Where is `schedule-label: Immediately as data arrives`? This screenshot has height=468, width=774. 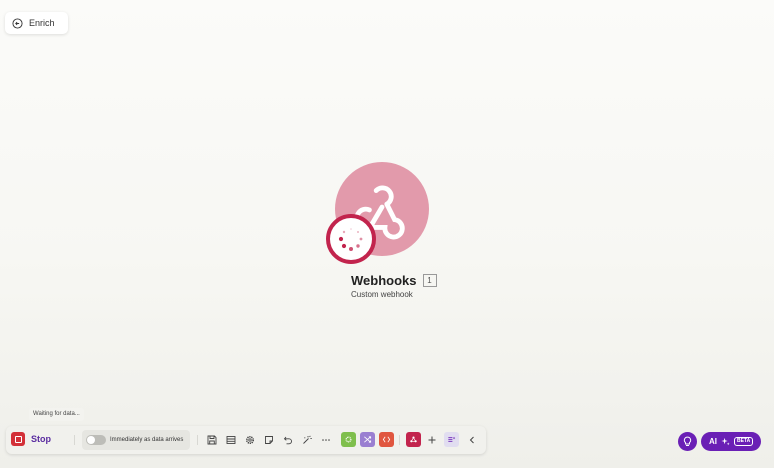 schedule-label: Immediately as data arrives is located at coordinates (147, 440).